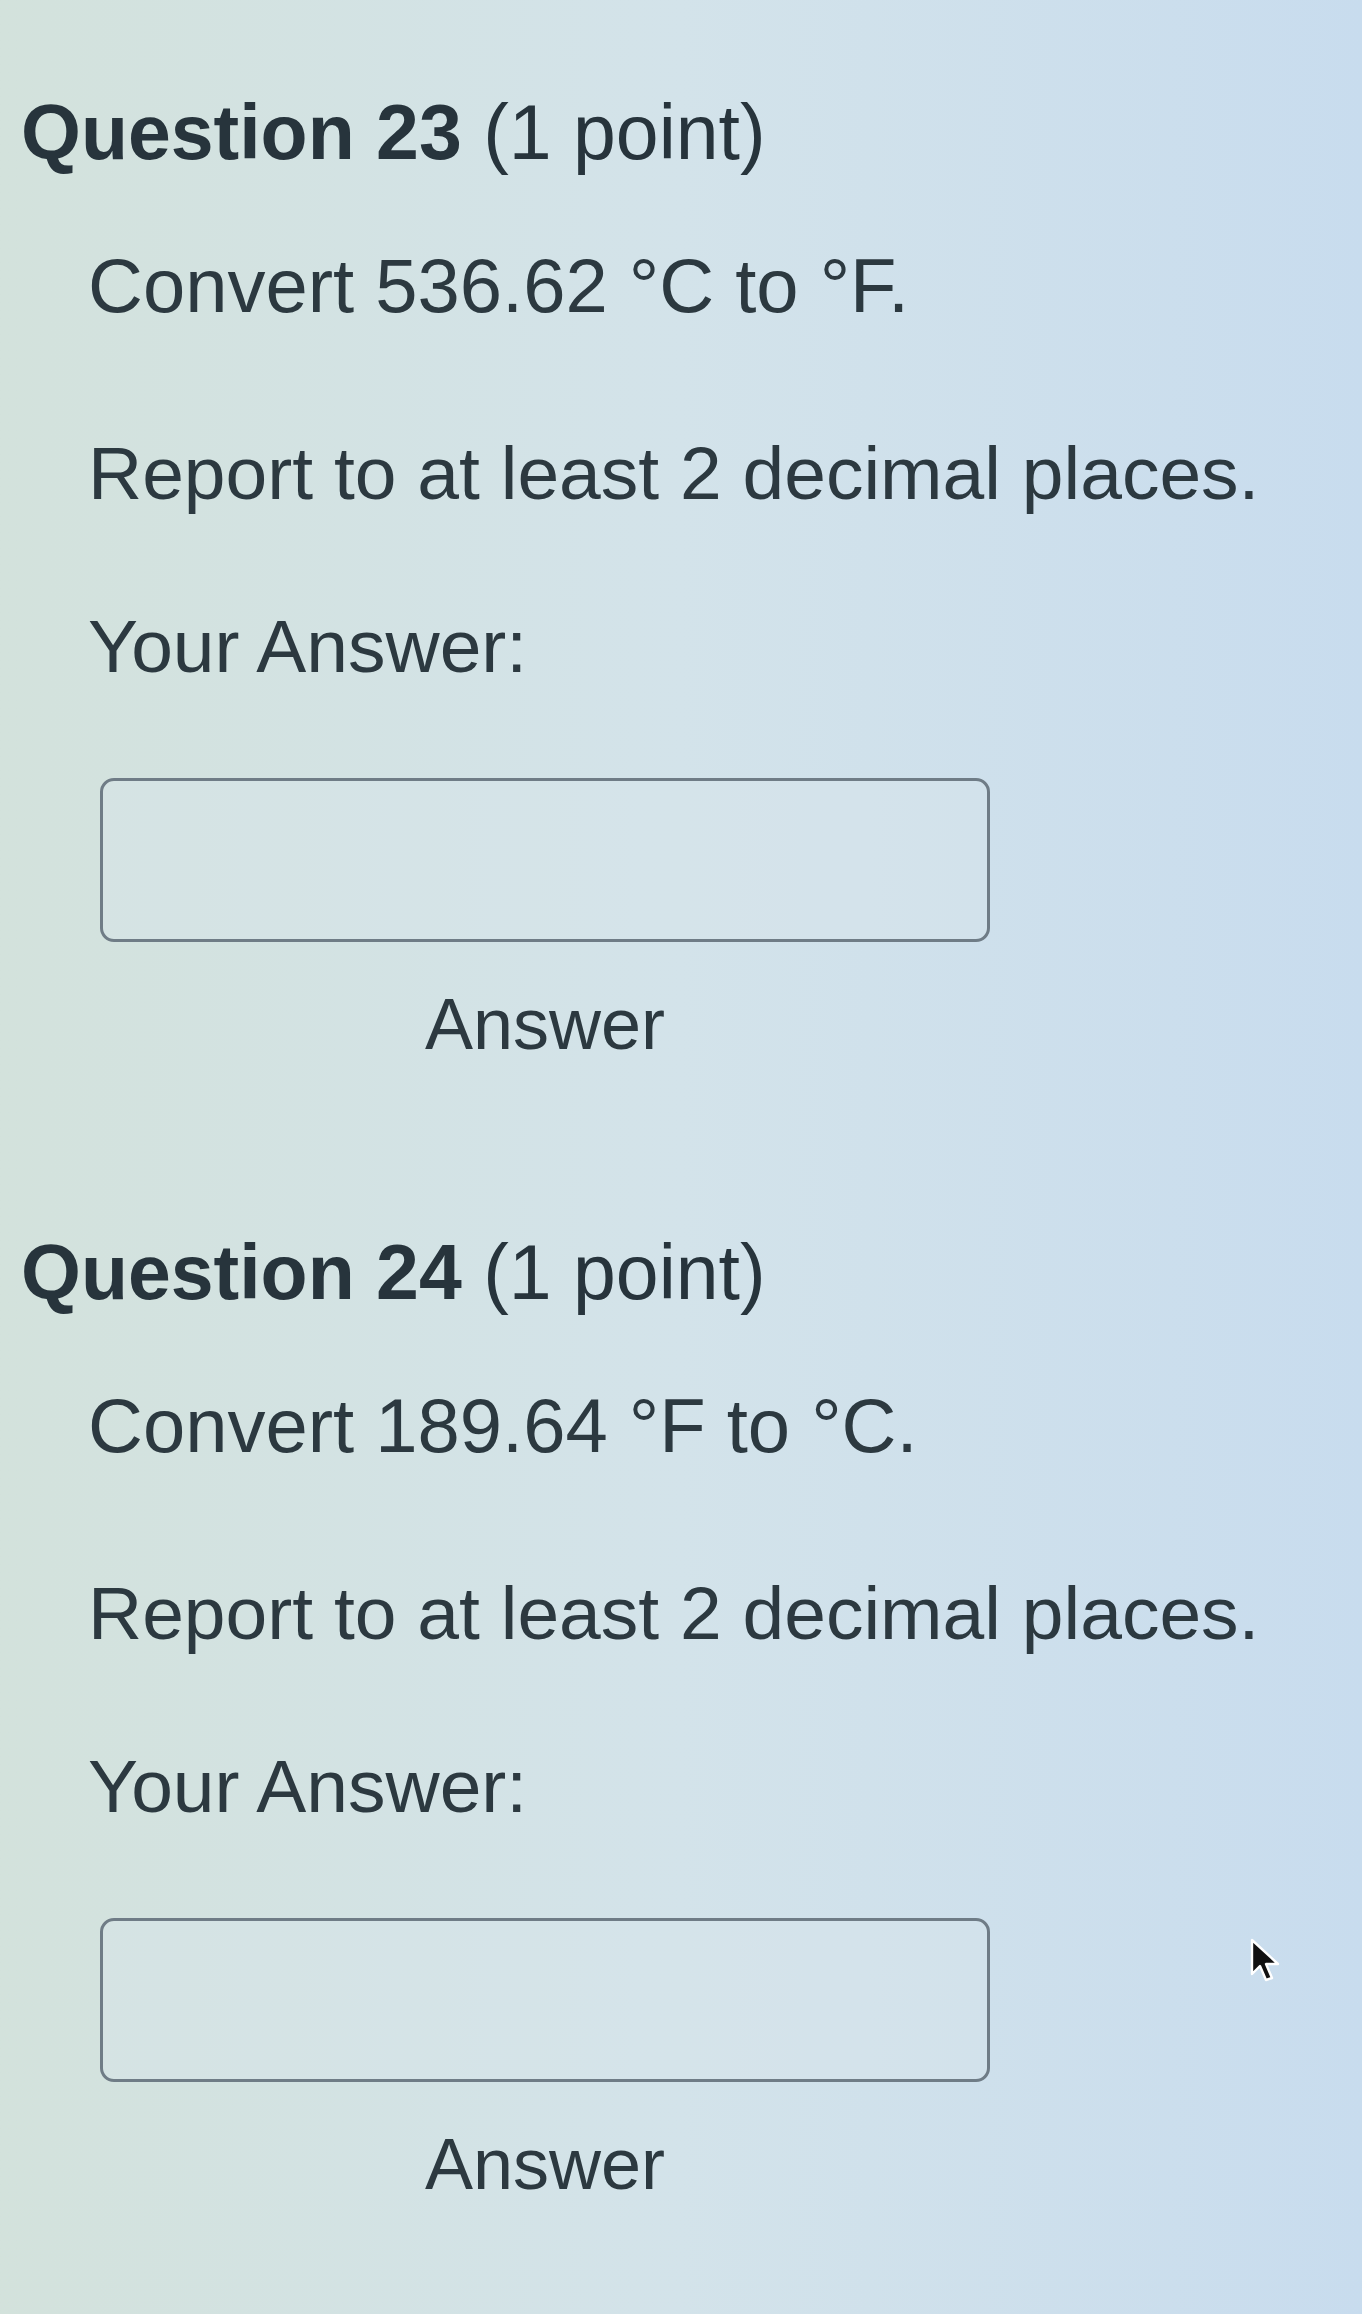 The image size is (1362, 2314). Describe the element at coordinates (499, 286) in the screenshot. I see `question-prompt: Convert 536.62 °C to °F.` at that location.